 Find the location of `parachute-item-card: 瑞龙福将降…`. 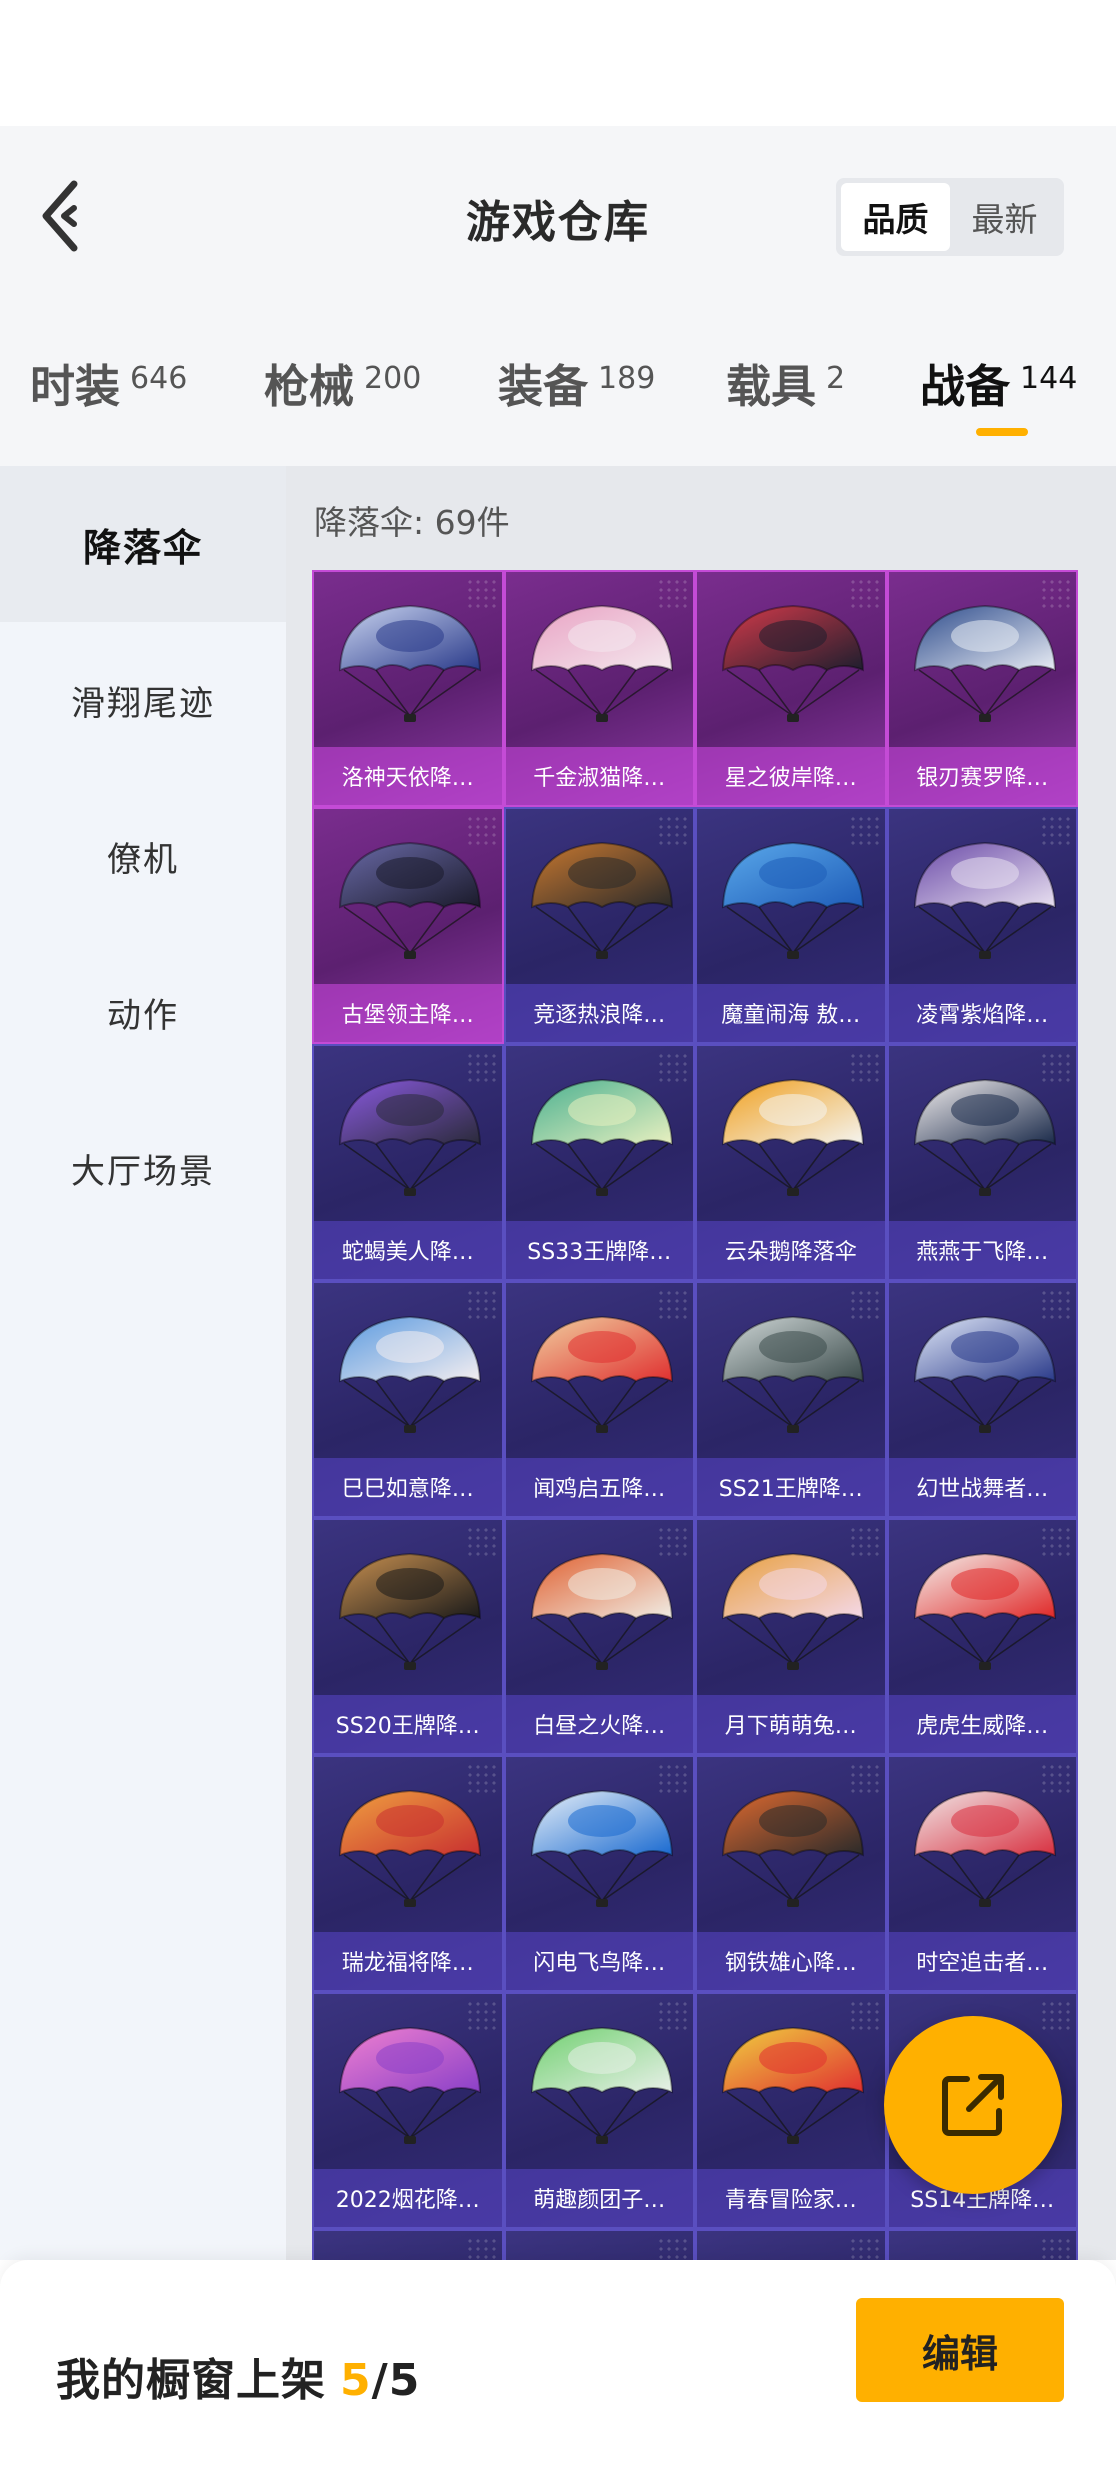

parachute-item-card: 瑞龙福将降… is located at coordinates (408, 1873).